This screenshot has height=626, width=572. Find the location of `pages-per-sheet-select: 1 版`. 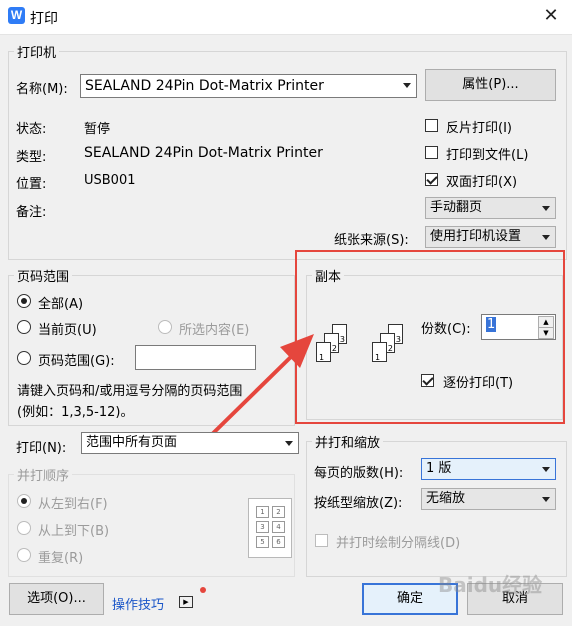

pages-per-sheet-select: 1 版 is located at coordinates (488, 469).